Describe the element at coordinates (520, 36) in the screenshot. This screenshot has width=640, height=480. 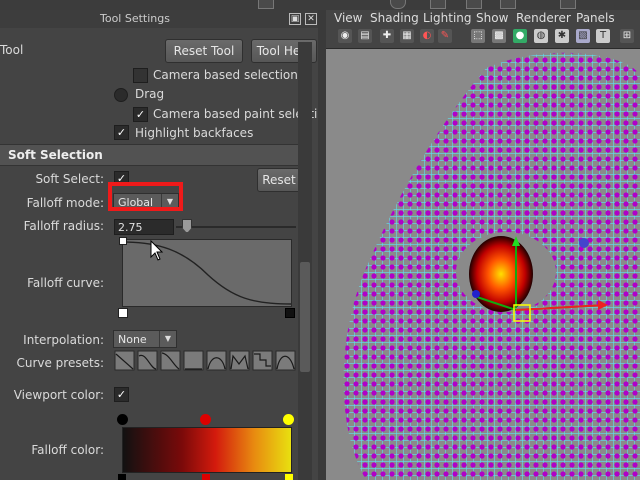
I see `shaded-icon: ●` at that location.